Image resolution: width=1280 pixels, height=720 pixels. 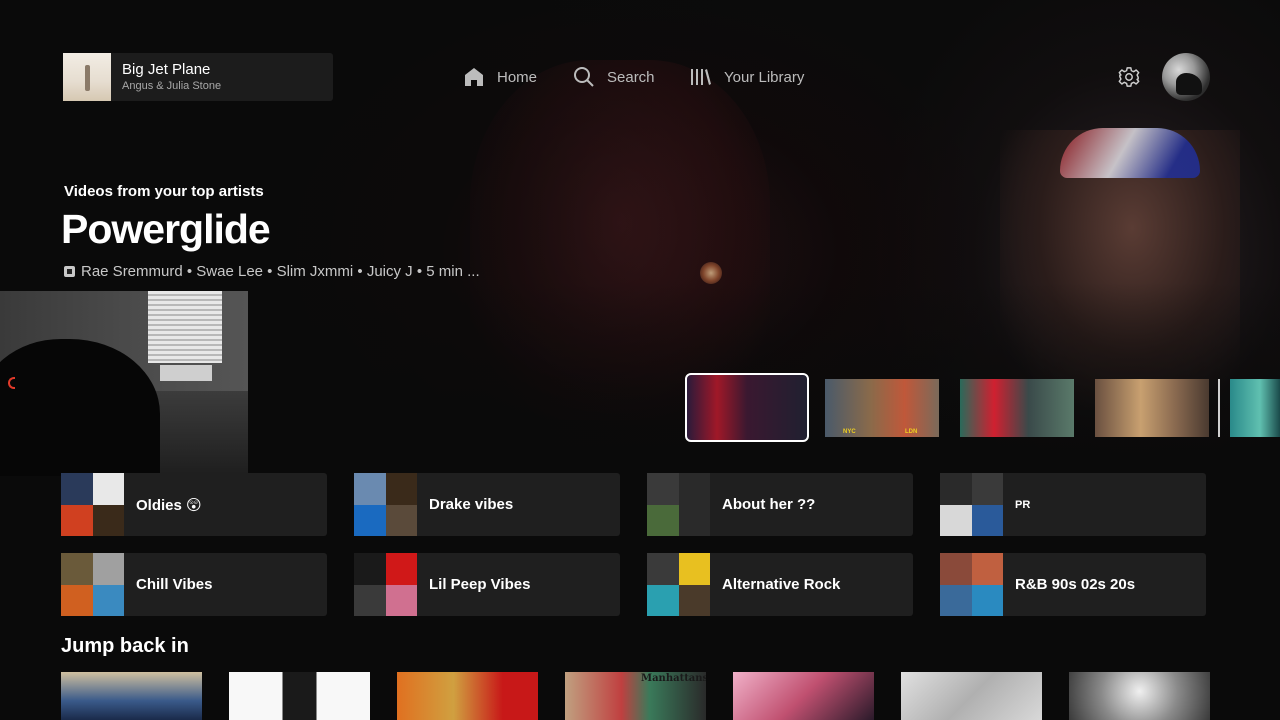 What do you see at coordinates (124, 383) in the screenshot?
I see `webcam-overlay` at bounding box center [124, 383].